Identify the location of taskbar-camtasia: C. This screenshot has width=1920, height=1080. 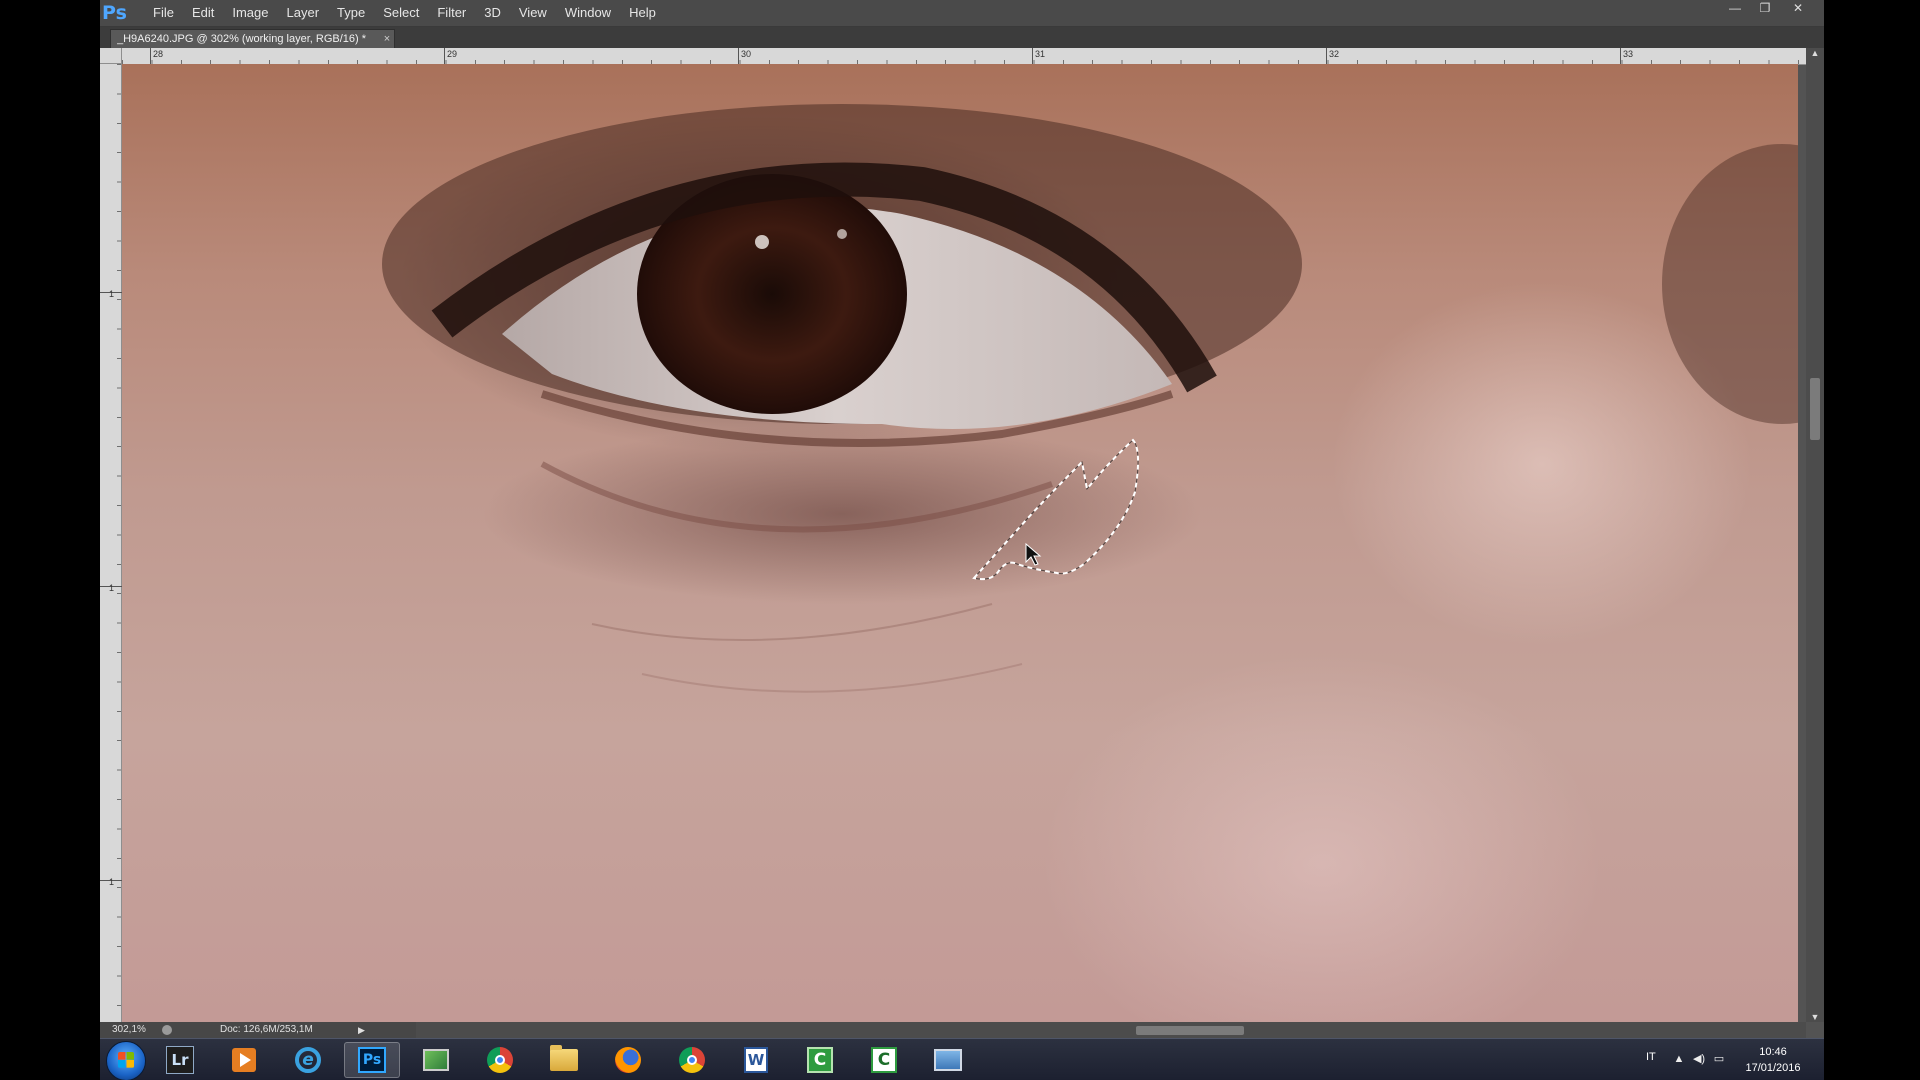
(820, 1060).